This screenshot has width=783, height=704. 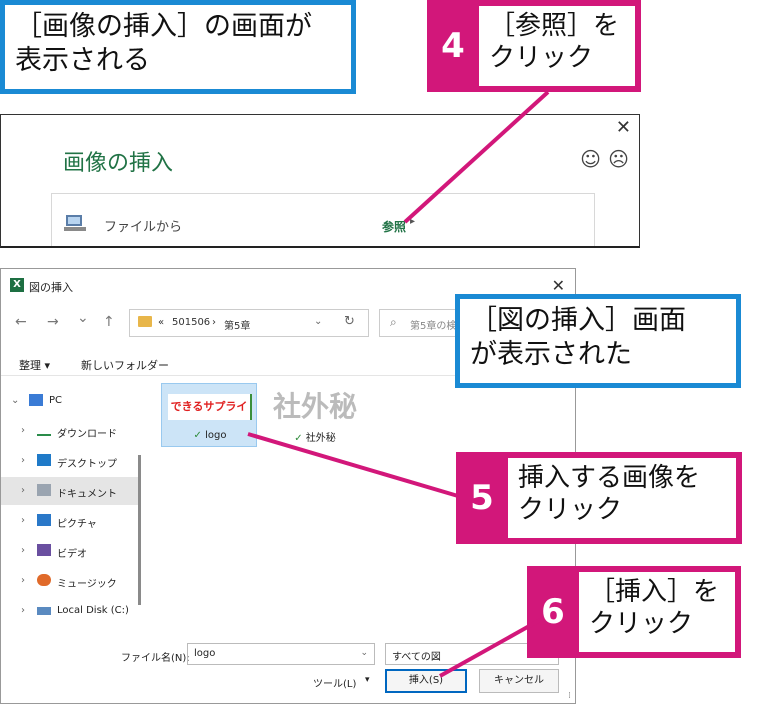 I want to click on refresh-icon: ↻, so click(x=349, y=321).